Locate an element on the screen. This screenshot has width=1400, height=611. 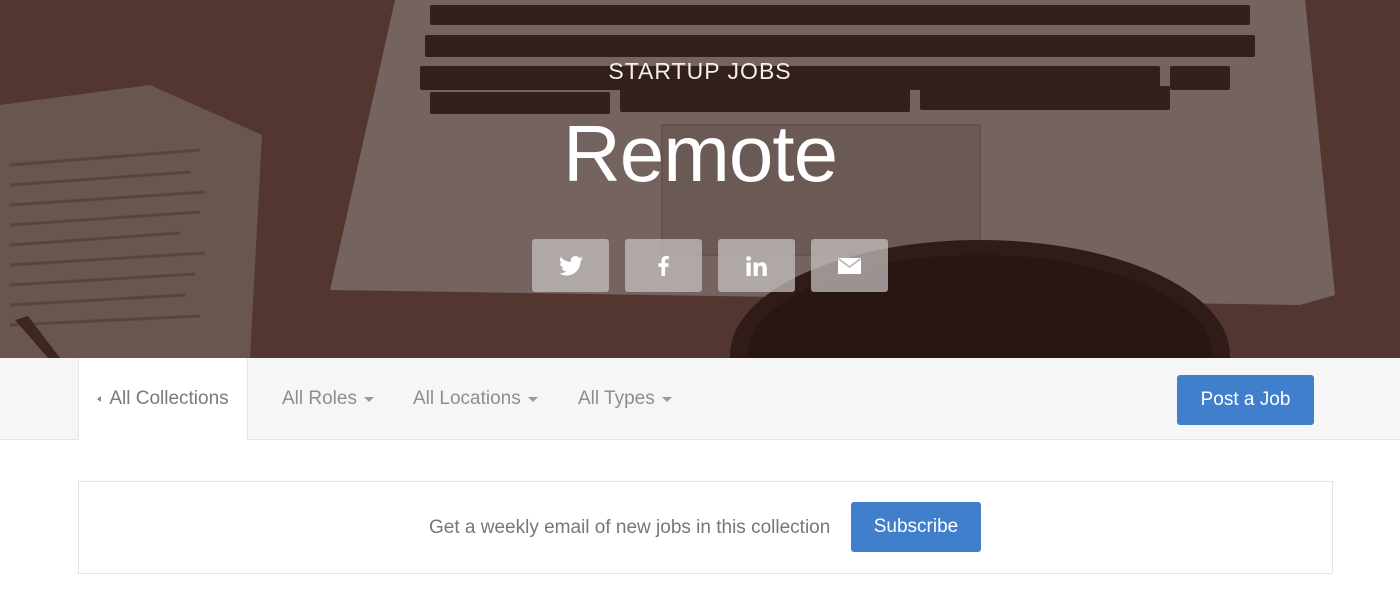
locations-filter-dropdown: All Locations is located at coordinates (475, 399).